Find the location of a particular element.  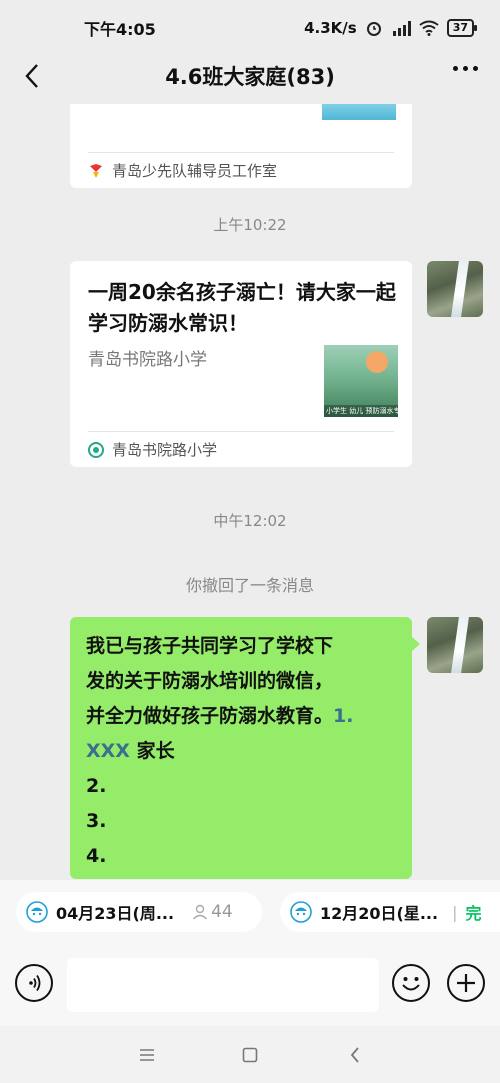

timestamp: 中午12:02 is located at coordinates (250, 521).